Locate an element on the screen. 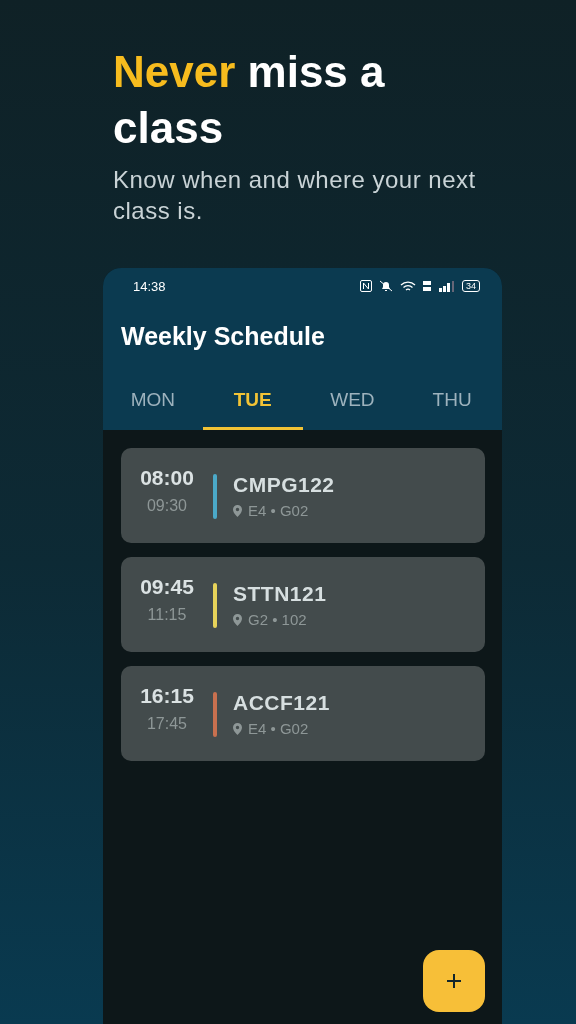 This screenshot has height=1024, width=576. headline: Never miss a class is located at coordinates (249, 100).